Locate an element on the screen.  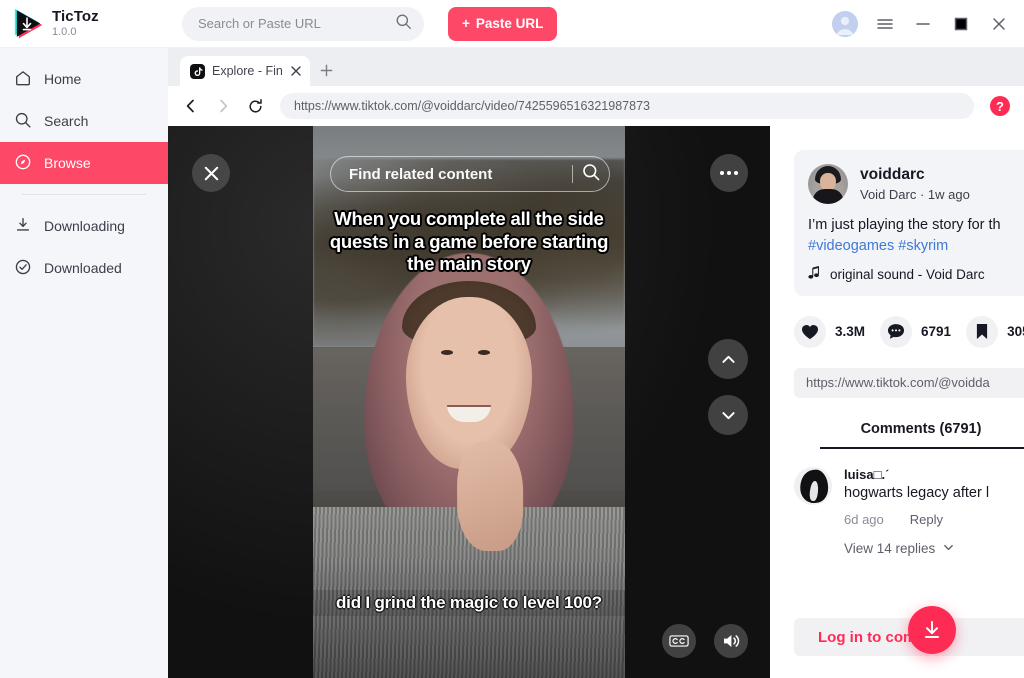
help-label: ? is located at coordinates (1000, 106).